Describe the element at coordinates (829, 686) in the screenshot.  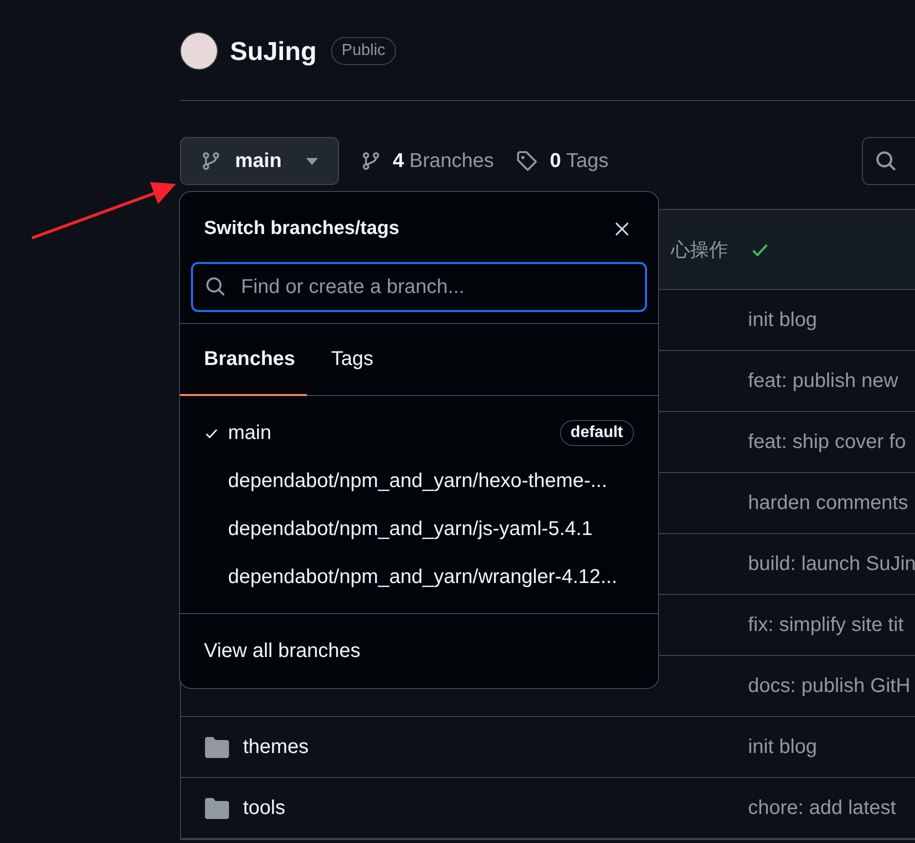
I see `commit-message: docs: publish GitH` at that location.